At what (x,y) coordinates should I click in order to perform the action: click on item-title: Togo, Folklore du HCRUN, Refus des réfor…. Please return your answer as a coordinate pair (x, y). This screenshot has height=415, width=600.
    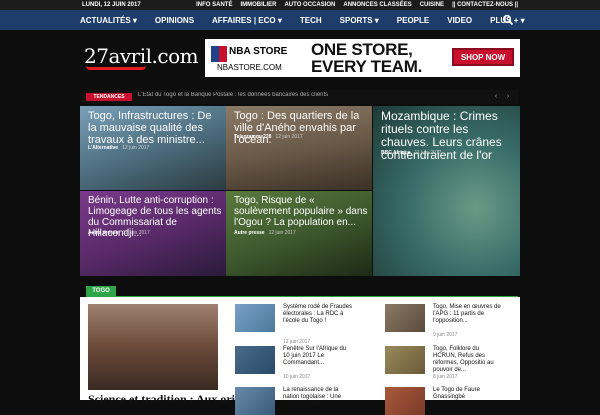
    Looking at the image, I should click on (468, 360).